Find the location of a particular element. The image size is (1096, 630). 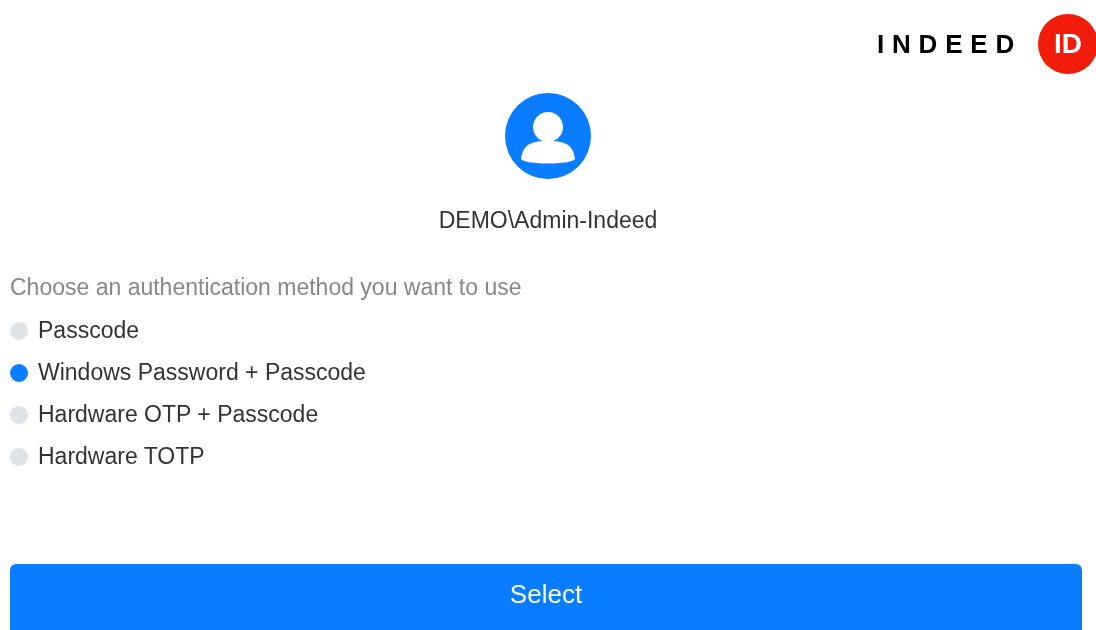

user-avatar-icon is located at coordinates (548, 136).